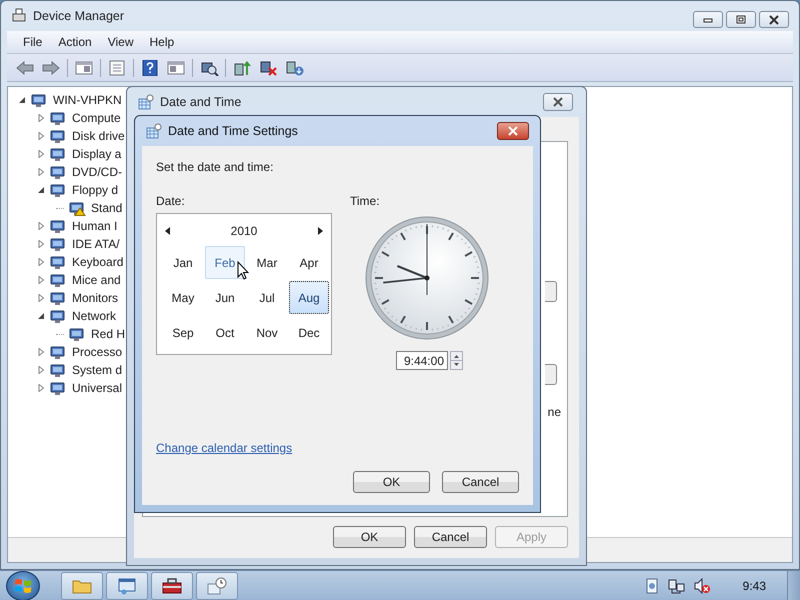 This screenshot has width=800, height=600. What do you see at coordinates (225, 332) in the screenshot?
I see `month-cell: Oct` at bounding box center [225, 332].